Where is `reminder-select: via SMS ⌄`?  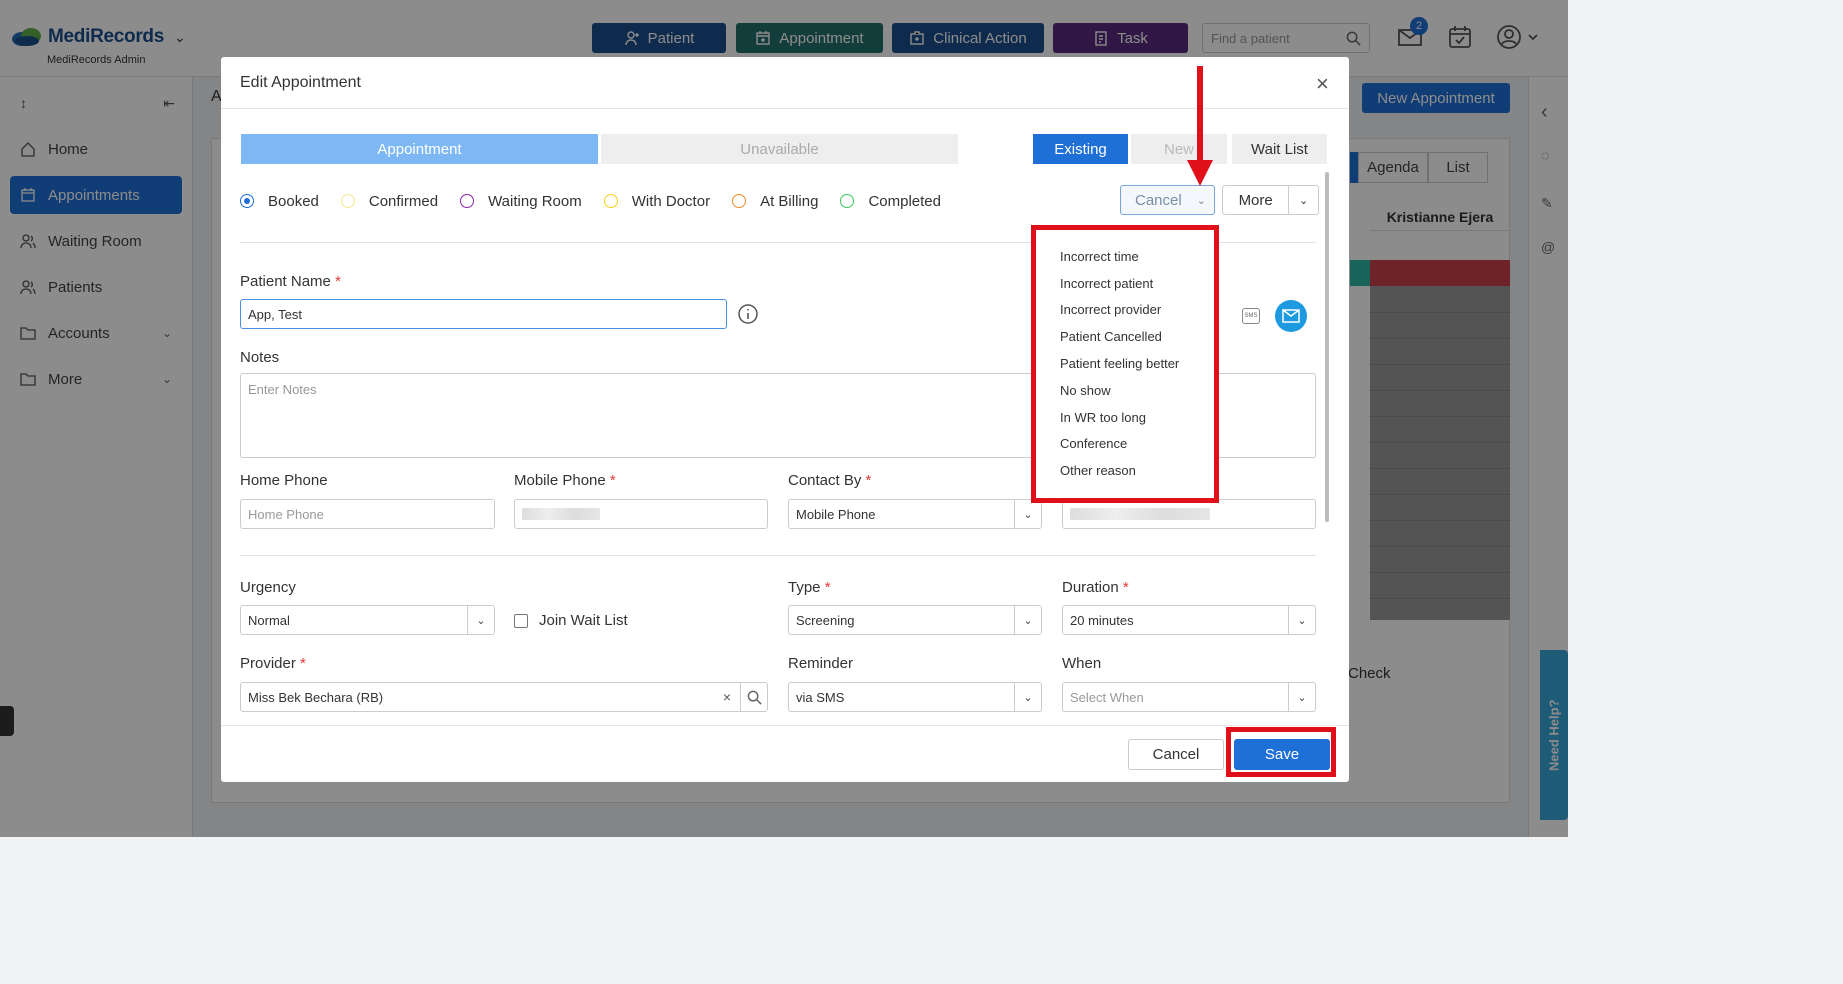
reminder-select: via SMS ⌄ is located at coordinates (915, 697).